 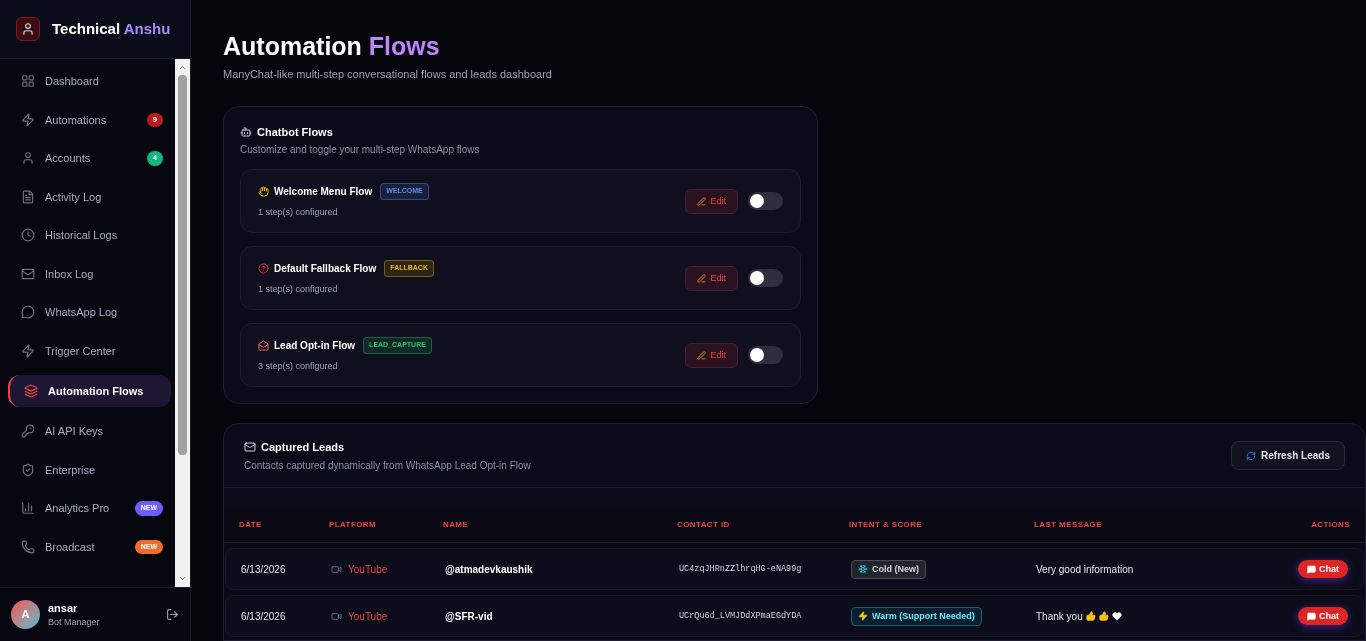 I want to click on key-icon, so click(x=28, y=431).